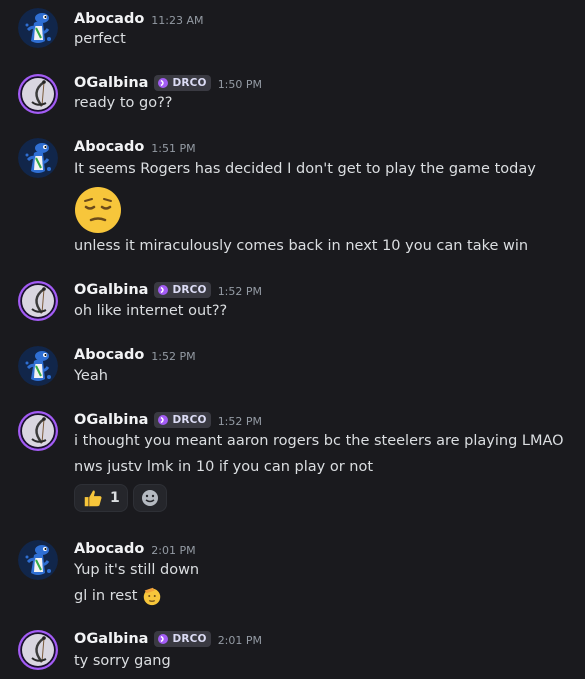 The width and height of the screenshot is (585, 679). I want to click on message-header: Abocado 2:01 PM, so click(135, 549).